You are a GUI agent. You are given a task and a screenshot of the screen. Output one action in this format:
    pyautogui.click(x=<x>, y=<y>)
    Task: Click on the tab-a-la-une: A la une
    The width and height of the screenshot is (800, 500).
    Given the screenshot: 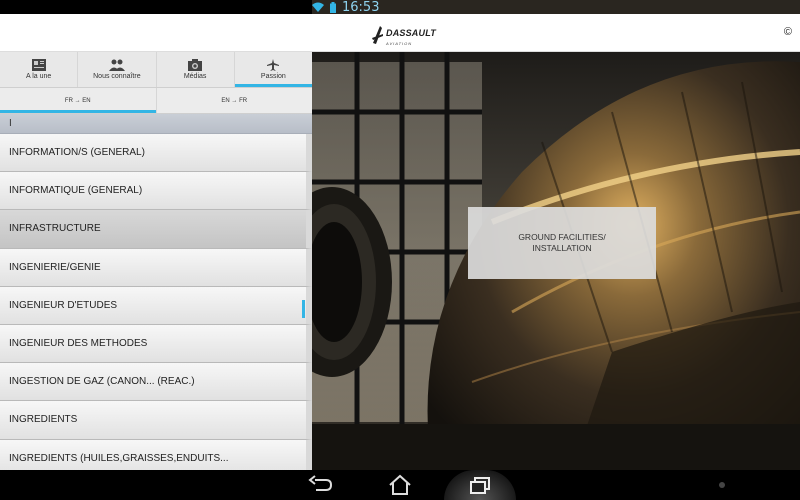 What is the action you would take?
    pyautogui.click(x=39, y=69)
    